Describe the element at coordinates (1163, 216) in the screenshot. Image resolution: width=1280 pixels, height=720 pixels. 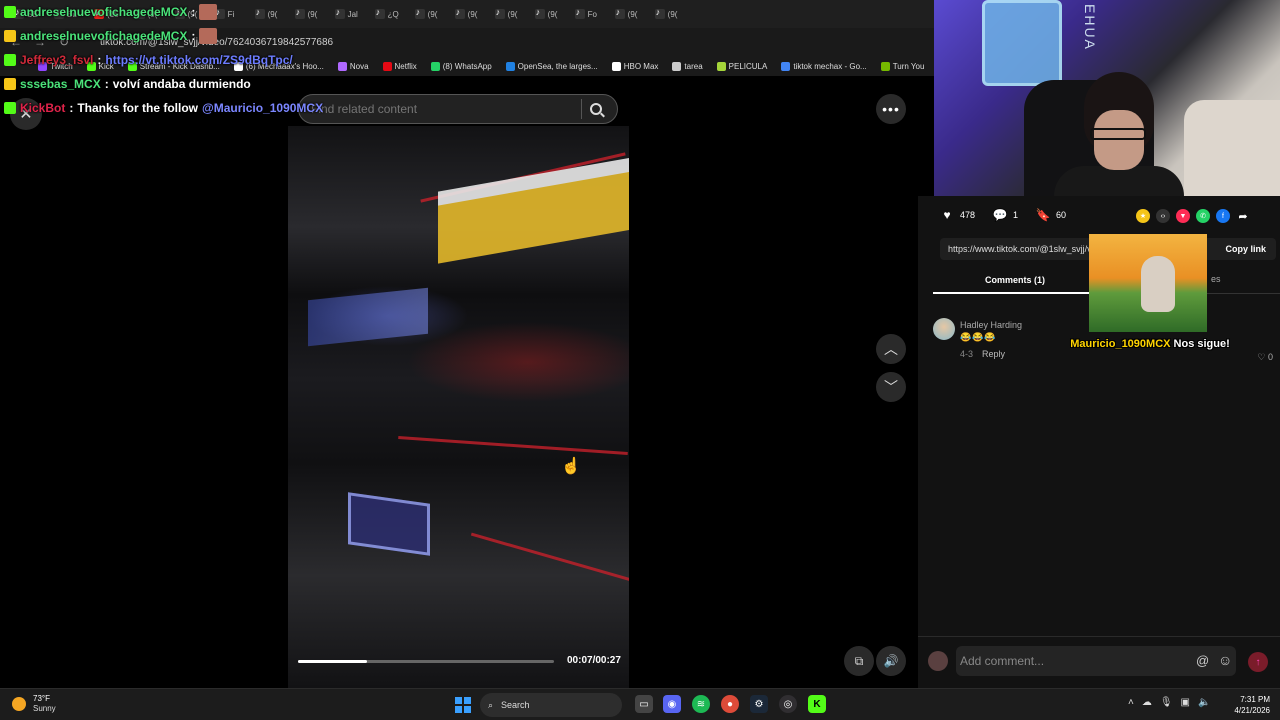
I see `embed-icon: ‹›` at that location.